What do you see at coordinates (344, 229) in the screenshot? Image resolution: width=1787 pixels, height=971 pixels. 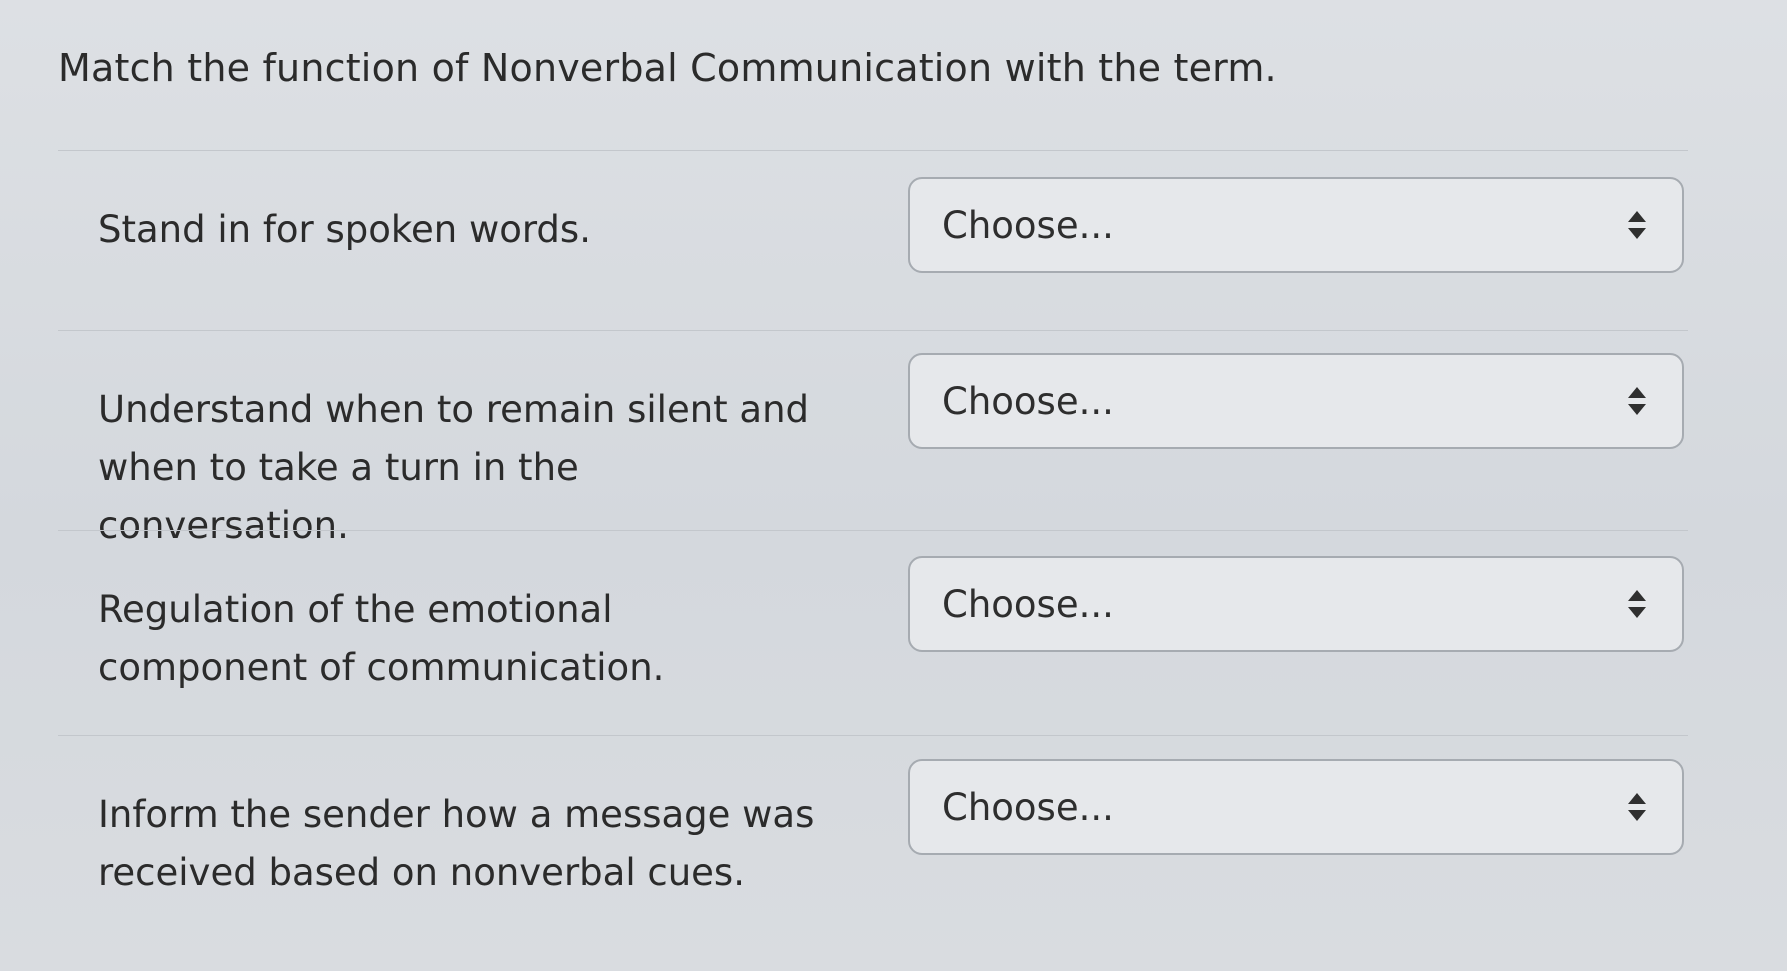 I see `match-prompt: Stand in for spoken words.` at bounding box center [344, 229].